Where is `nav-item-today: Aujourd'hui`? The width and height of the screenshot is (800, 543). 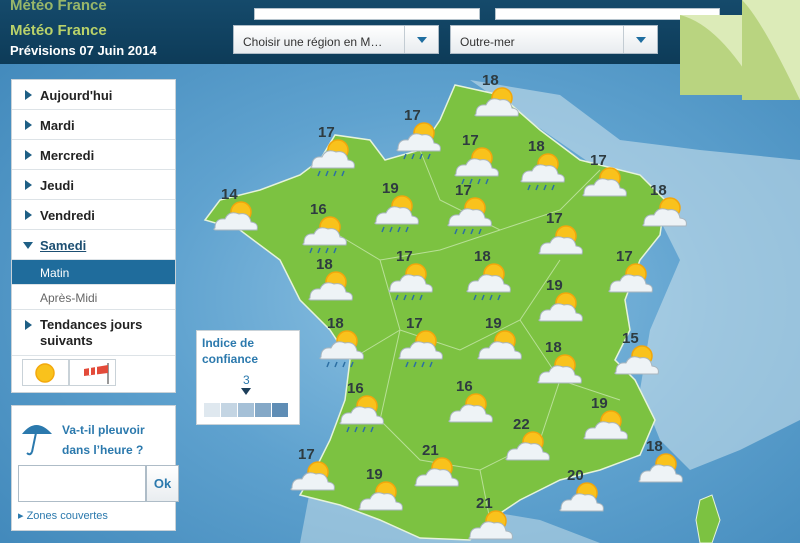
nav-item-today: Aujourd'hui is located at coordinates (93, 95).